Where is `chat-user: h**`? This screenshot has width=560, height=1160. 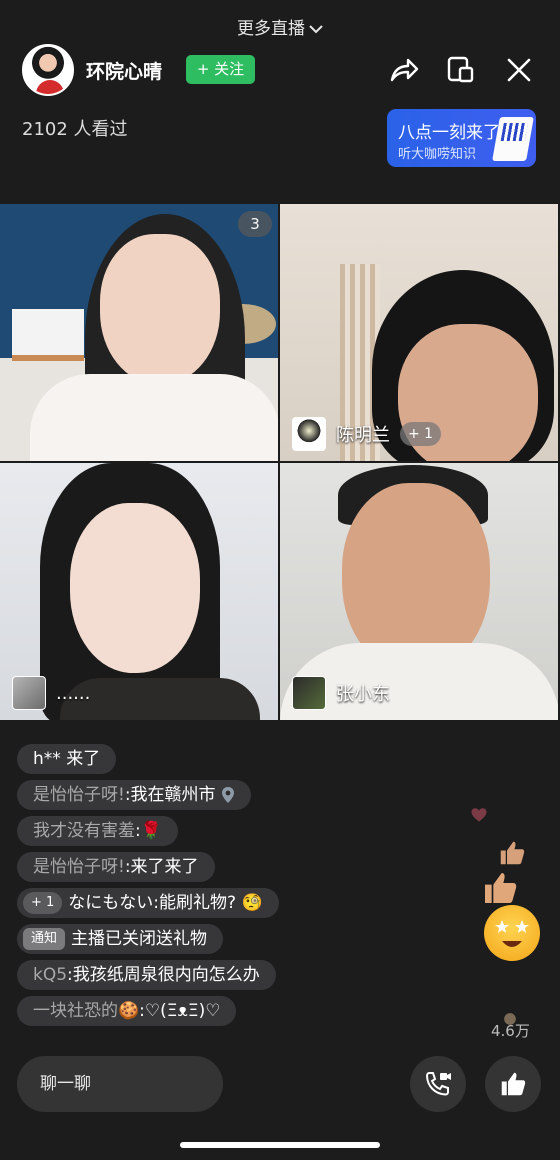
chat-user: h** is located at coordinates (47, 759).